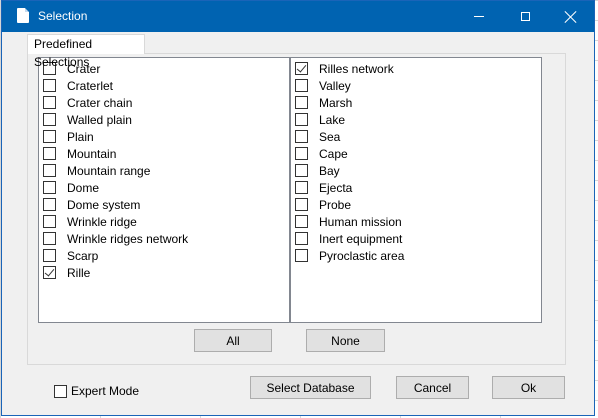 The height and width of the screenshot is (418, 598). Describe the element at coordinates (335, 85) in the screenshot. I see `list-item-label: Valley` at that location.